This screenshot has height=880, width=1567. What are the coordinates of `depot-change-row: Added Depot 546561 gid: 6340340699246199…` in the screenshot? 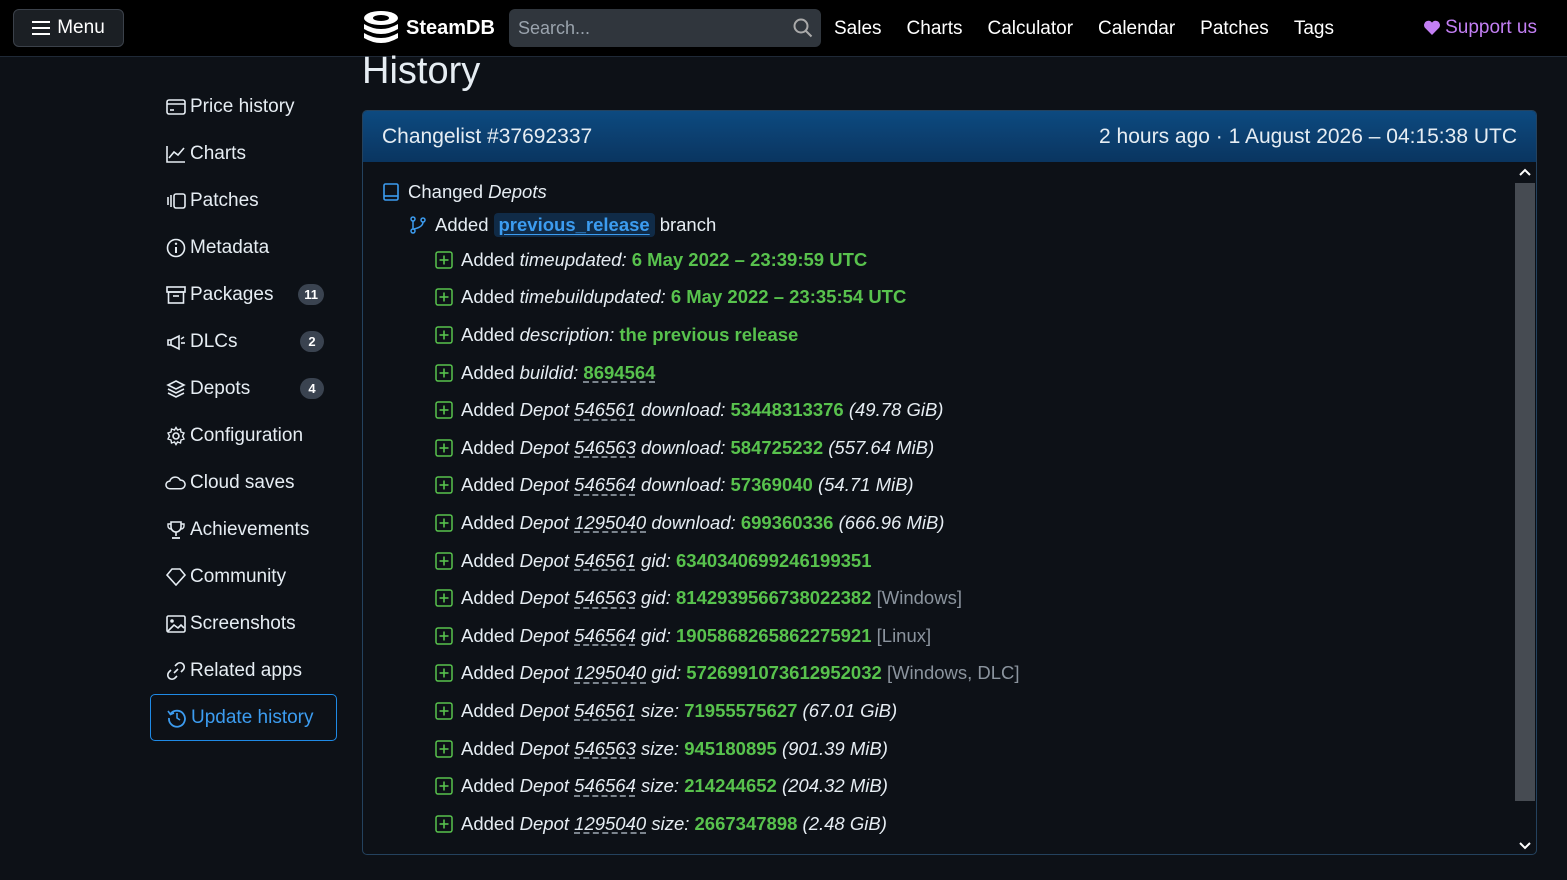 It's located at (959, 561).